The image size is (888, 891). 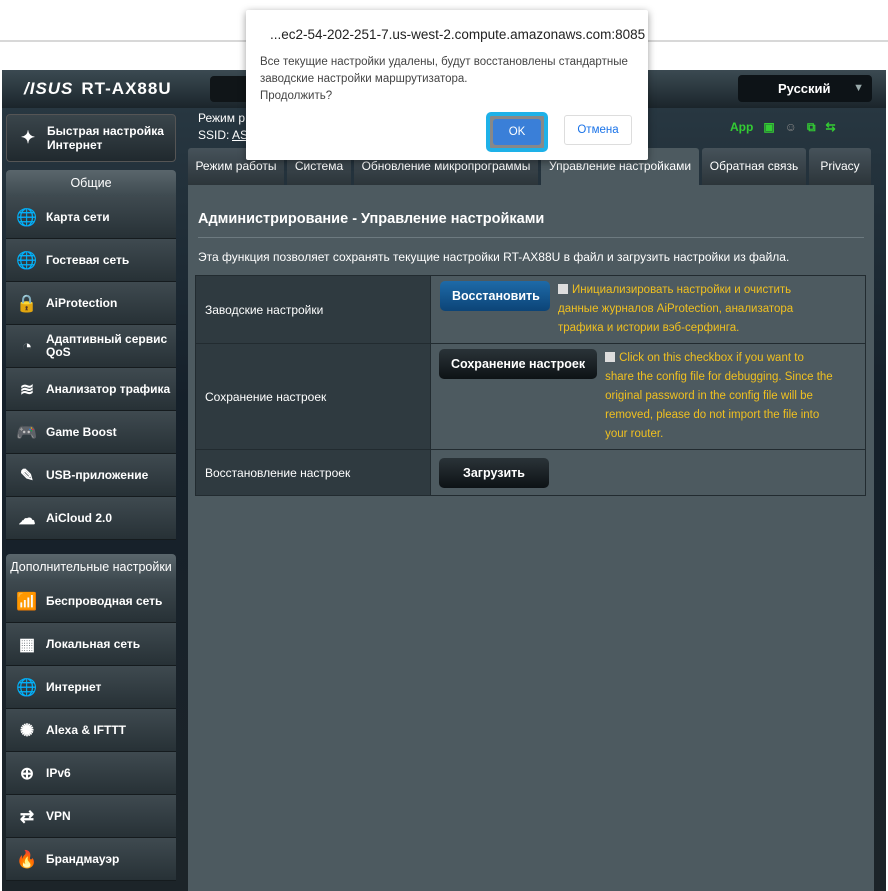 What do you see at coordinates (768, 127) in the screenshot?
I see `media-icon: ▣` at bounding box center [768, 127].